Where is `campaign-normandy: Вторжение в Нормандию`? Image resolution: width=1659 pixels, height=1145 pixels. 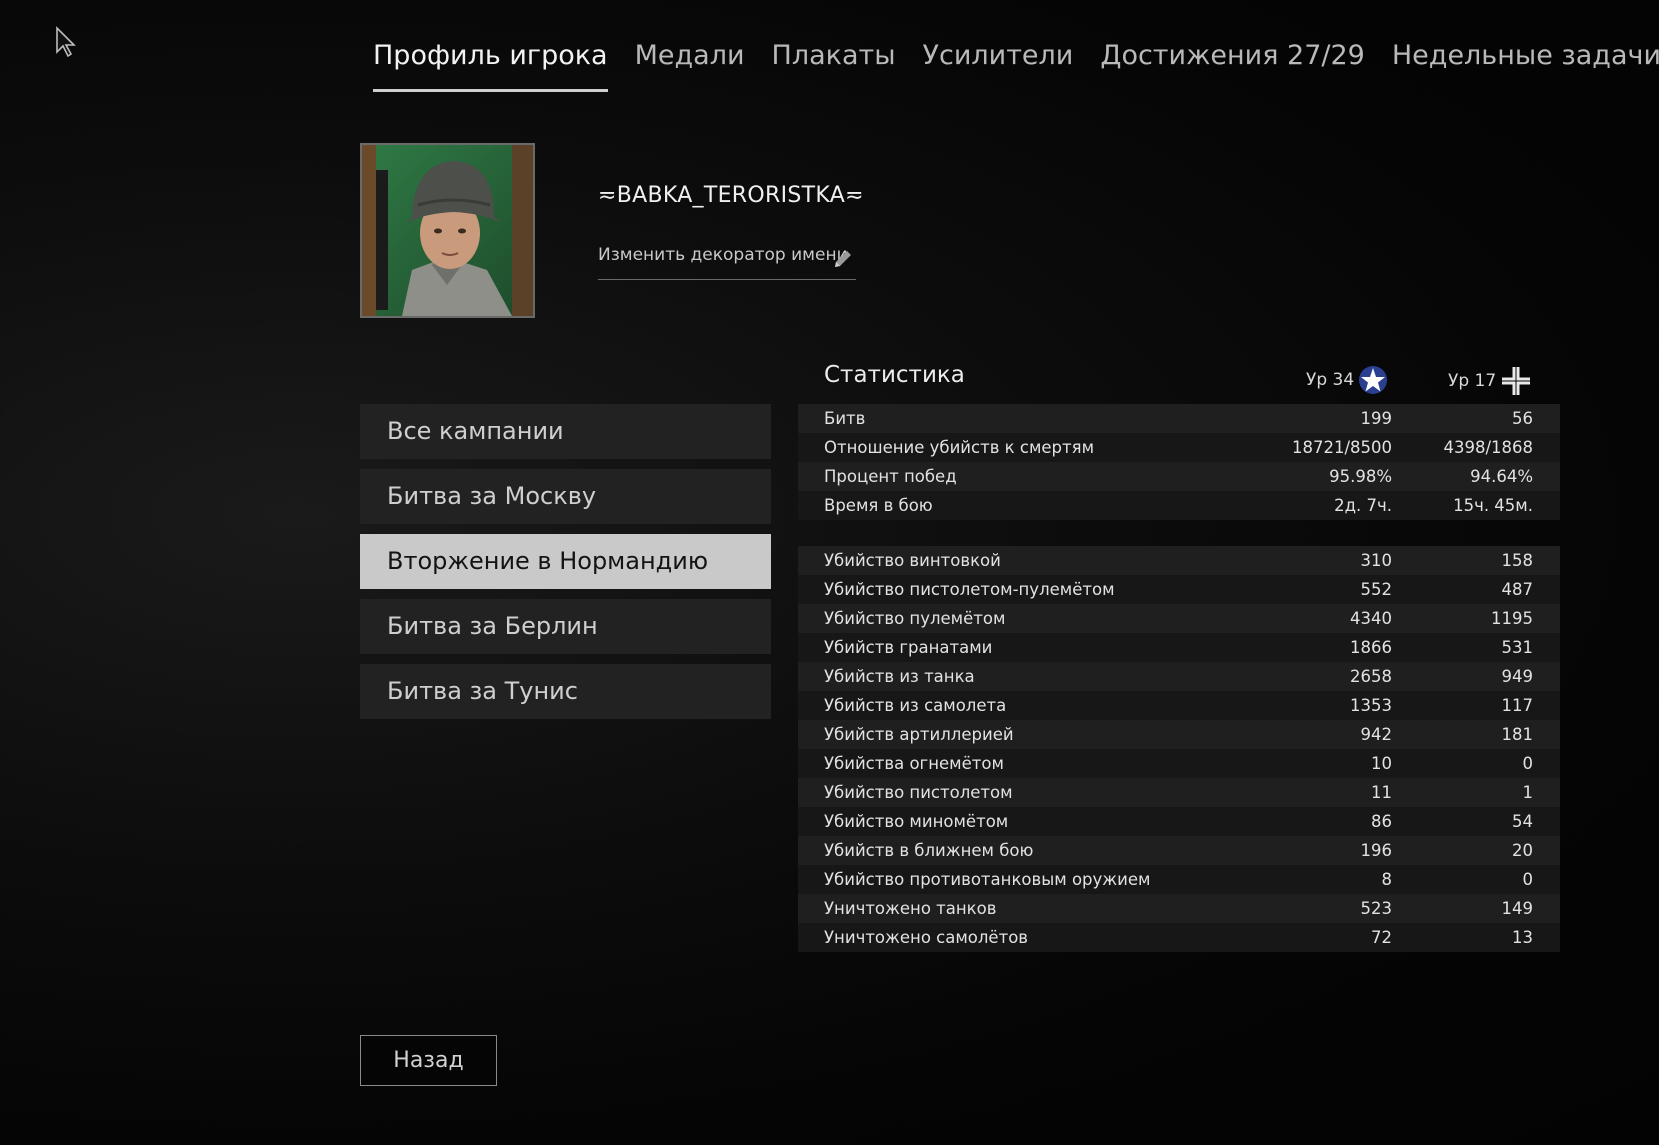
campaign-normandy: Вторжение в Нормандию is located at coordinates (565, 561).